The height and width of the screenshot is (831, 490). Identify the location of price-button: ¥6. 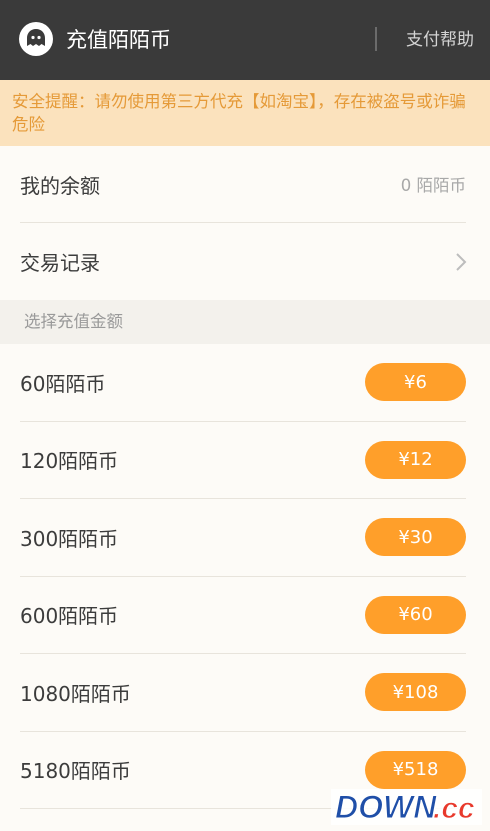
(415, 382).